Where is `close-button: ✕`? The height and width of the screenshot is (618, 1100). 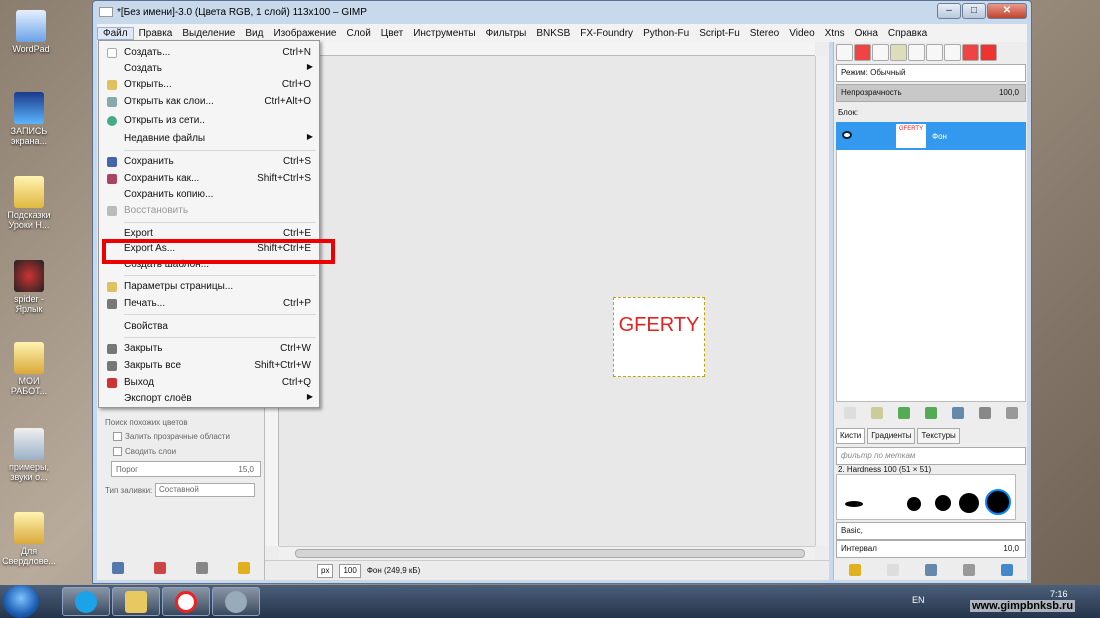
close-button: ✕ is located at coordinates (1007, 11).